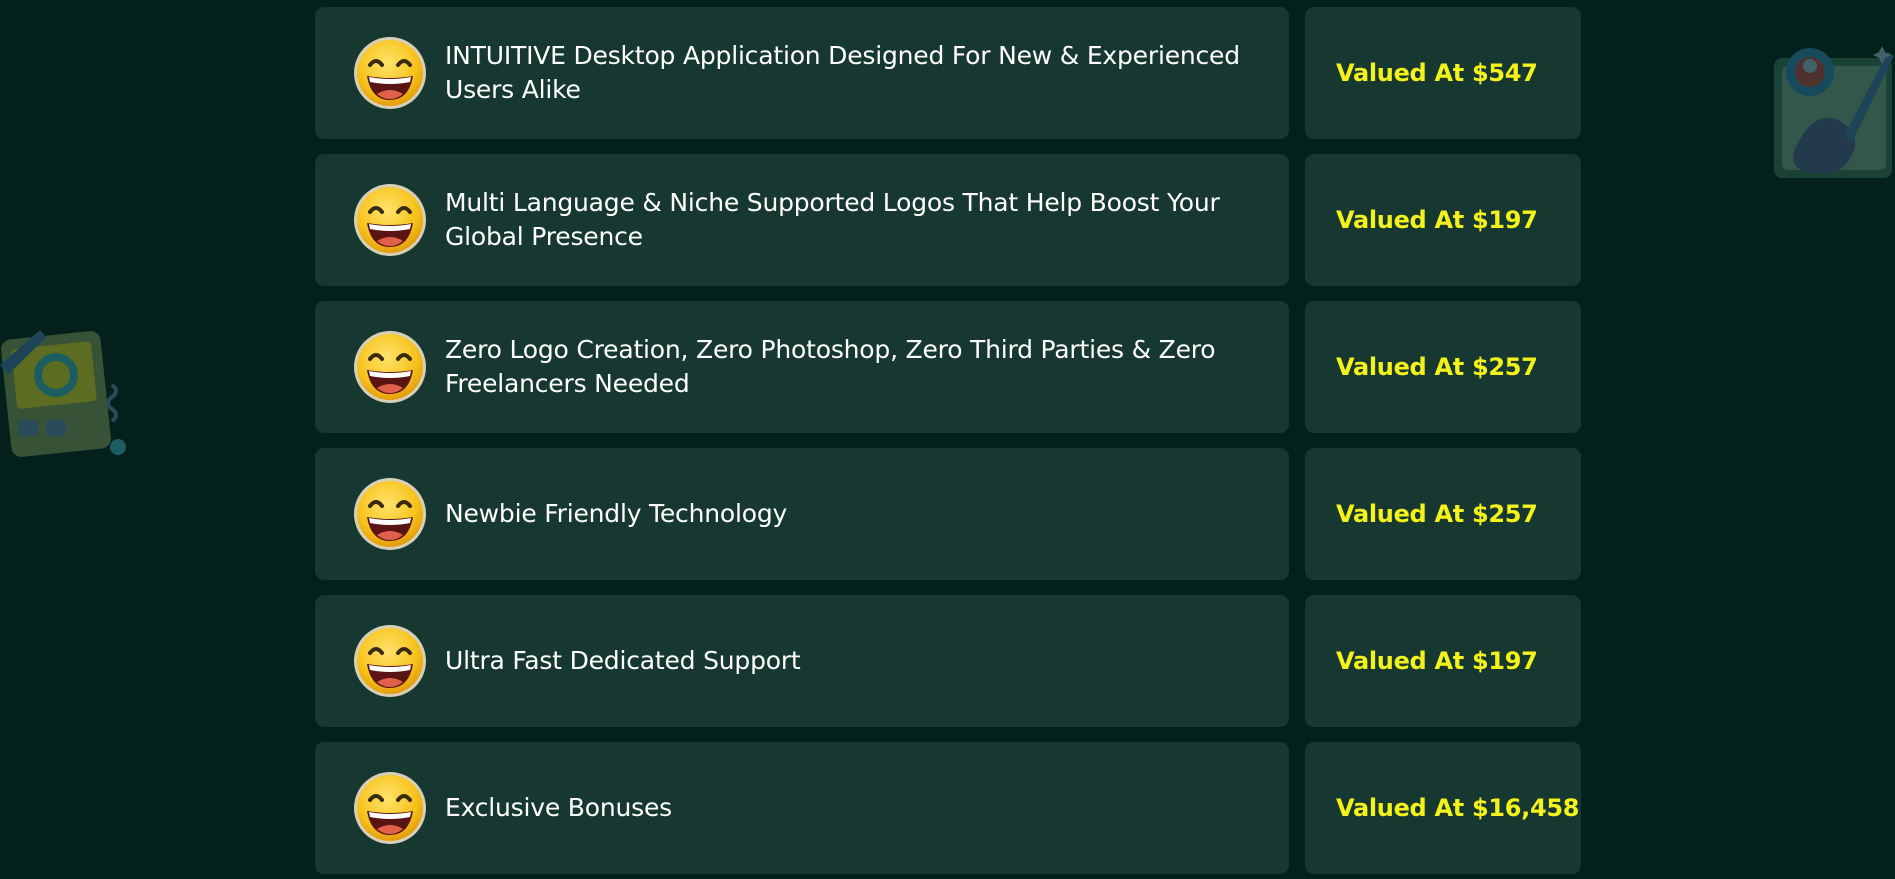 The width and height of the screenshot is (1895, 879). Describe the element at coordinates (623, 660) in the screenshot. I see `feature-label: Ultra Fast Dedicated Support` at that location.